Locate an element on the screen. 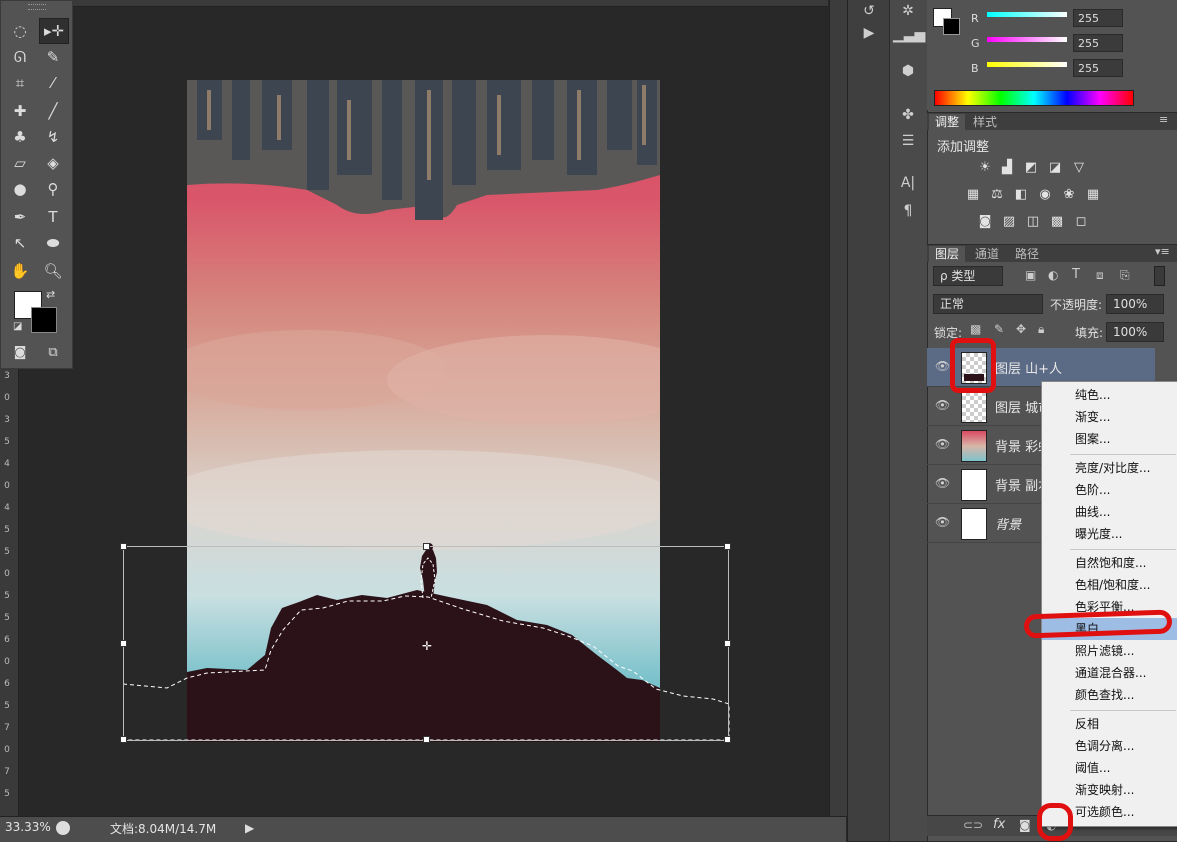  exposure-icon: ◪ is located at coordinates (1055, 168).